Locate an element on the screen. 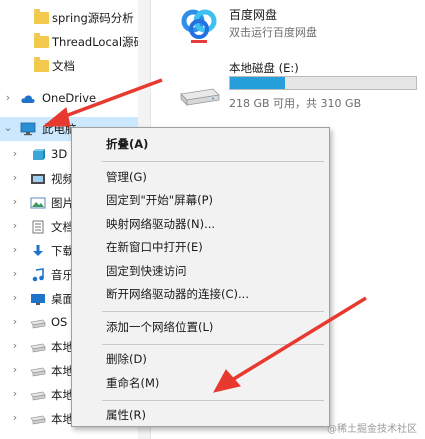 The height and width of the screenshot is (439, 425). menu-item: 固定到"开始"屏幕(P) is located at coordinates (200, 200).